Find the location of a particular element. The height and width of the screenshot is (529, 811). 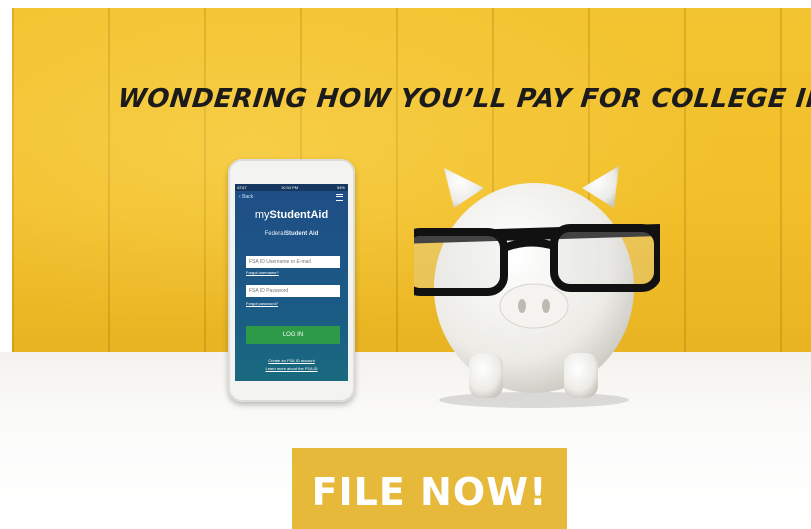

status-time: 10:34 PM is located at coordinates (290, 187).